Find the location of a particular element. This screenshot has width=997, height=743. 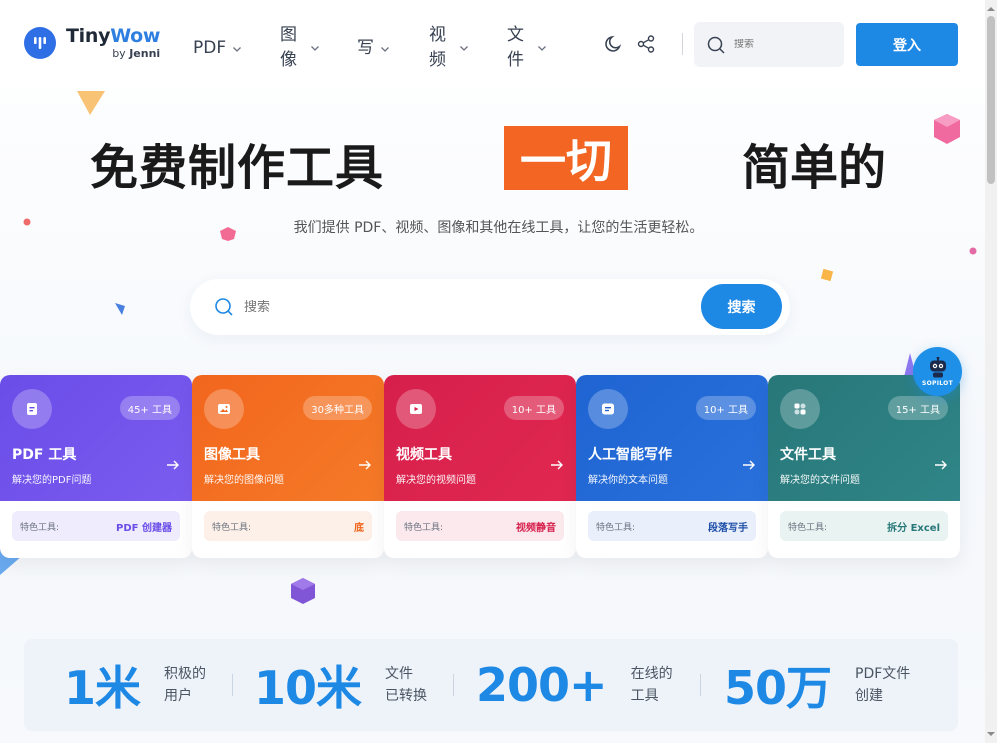

pdf-file-icon is located at coordinates (32, 409).